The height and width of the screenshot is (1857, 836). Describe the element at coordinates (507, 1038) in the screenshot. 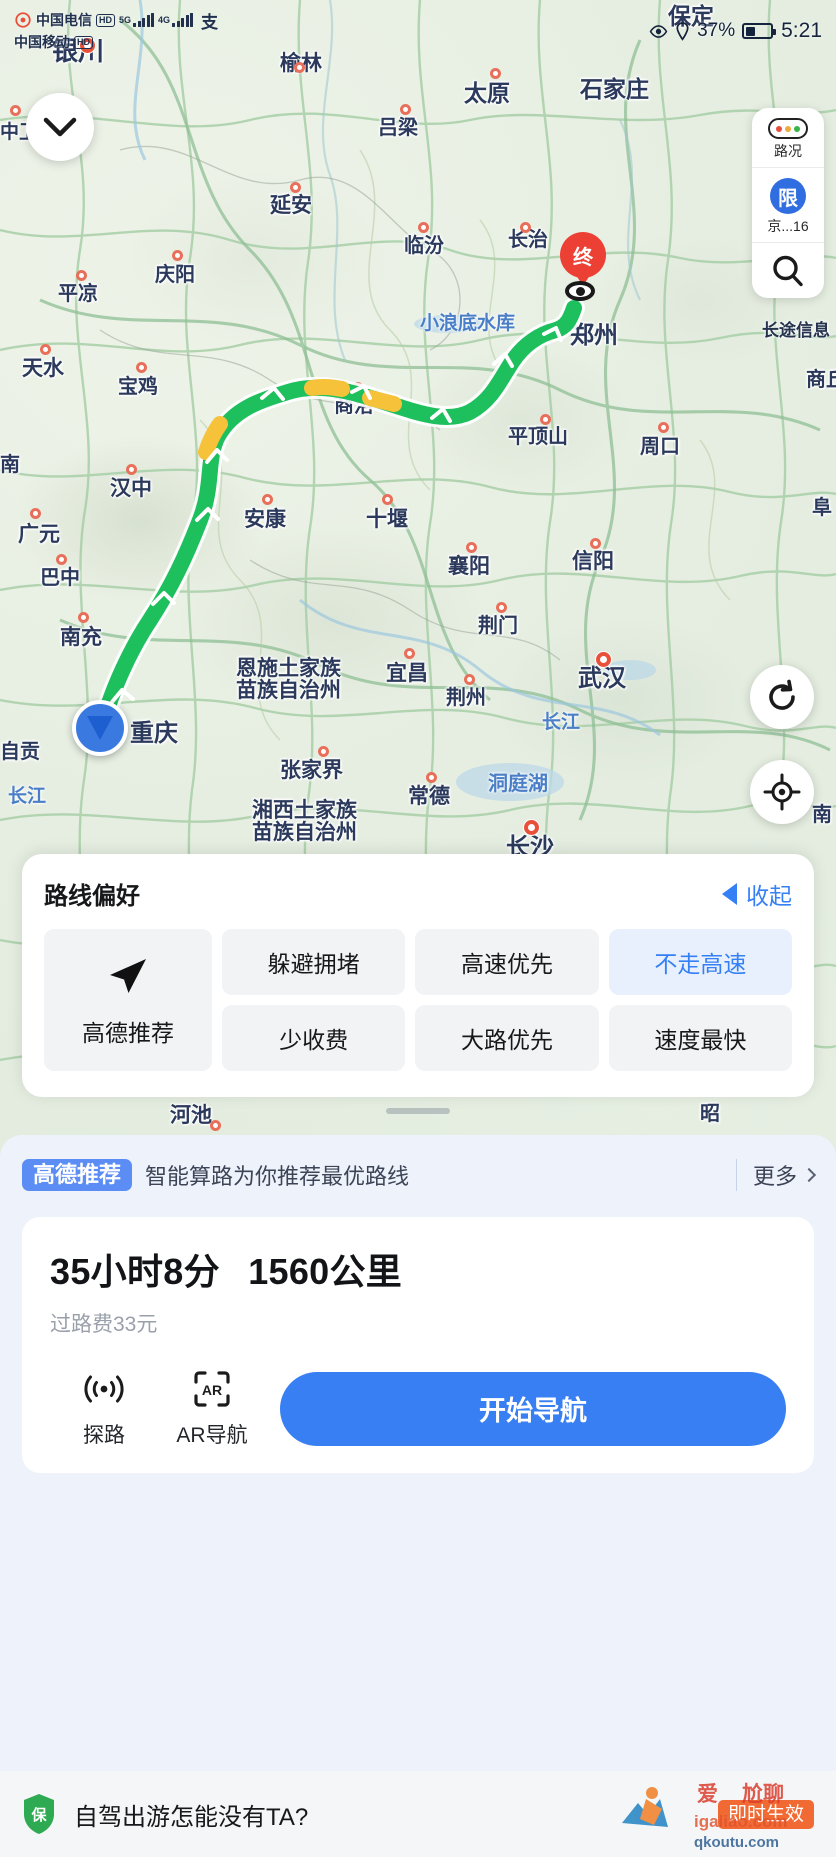

I see `preference-chip-main-road-first: 大路优先` at that location.